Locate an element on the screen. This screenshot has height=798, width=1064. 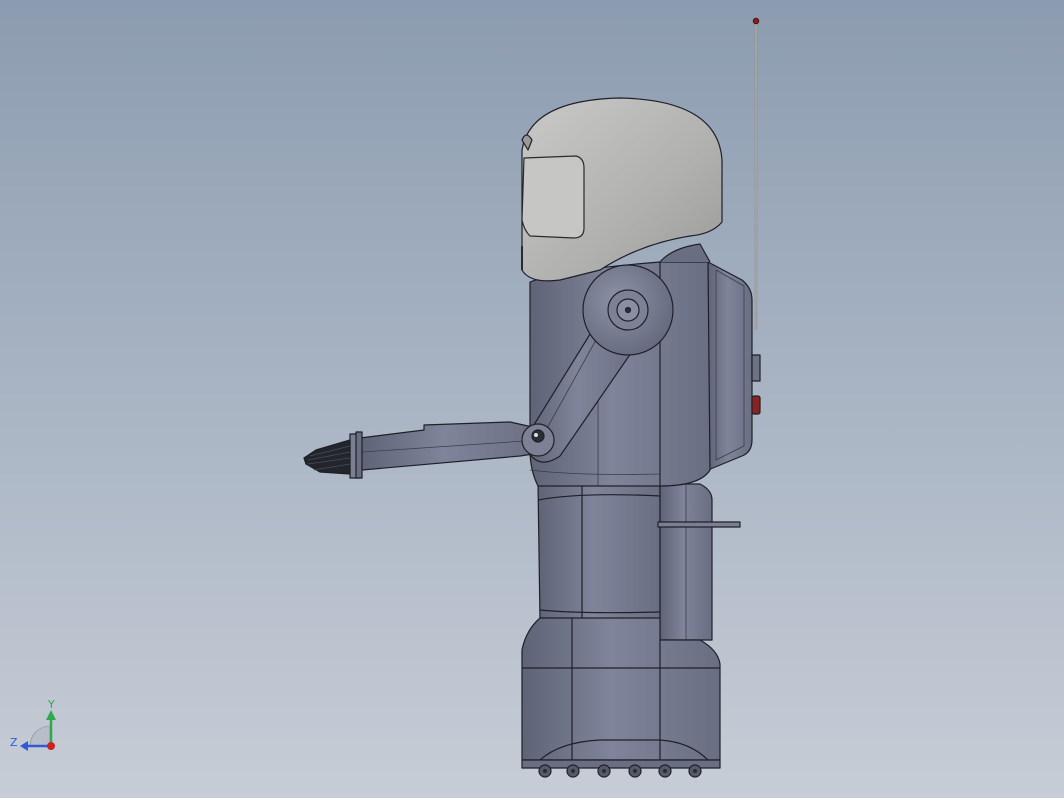
lower-body is located at coordinates (639, 562).